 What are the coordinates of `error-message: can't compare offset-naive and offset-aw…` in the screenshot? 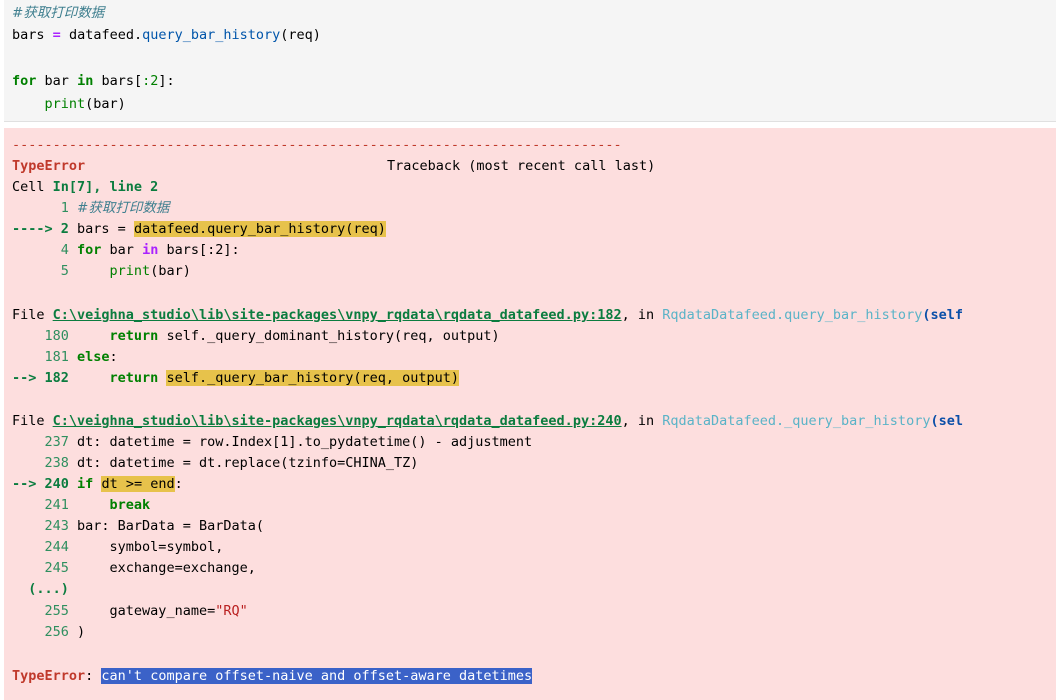 It's located at (317, 676).